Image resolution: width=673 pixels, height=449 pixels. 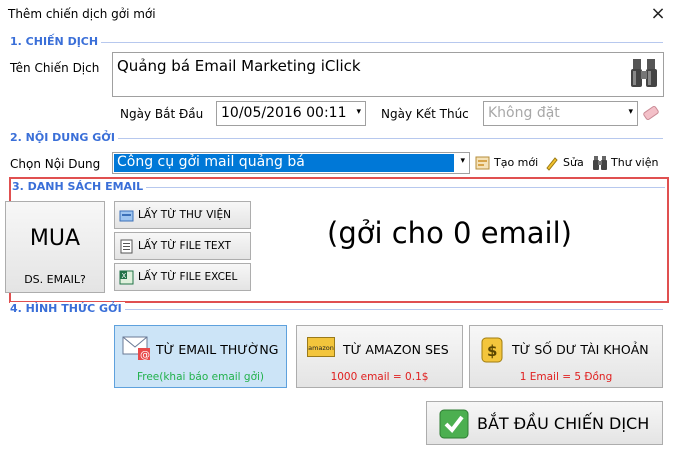 What do you see at coordinates (482, 163) in the screenshot?
I see `new-document-icon` at bounding box center [482, 163].